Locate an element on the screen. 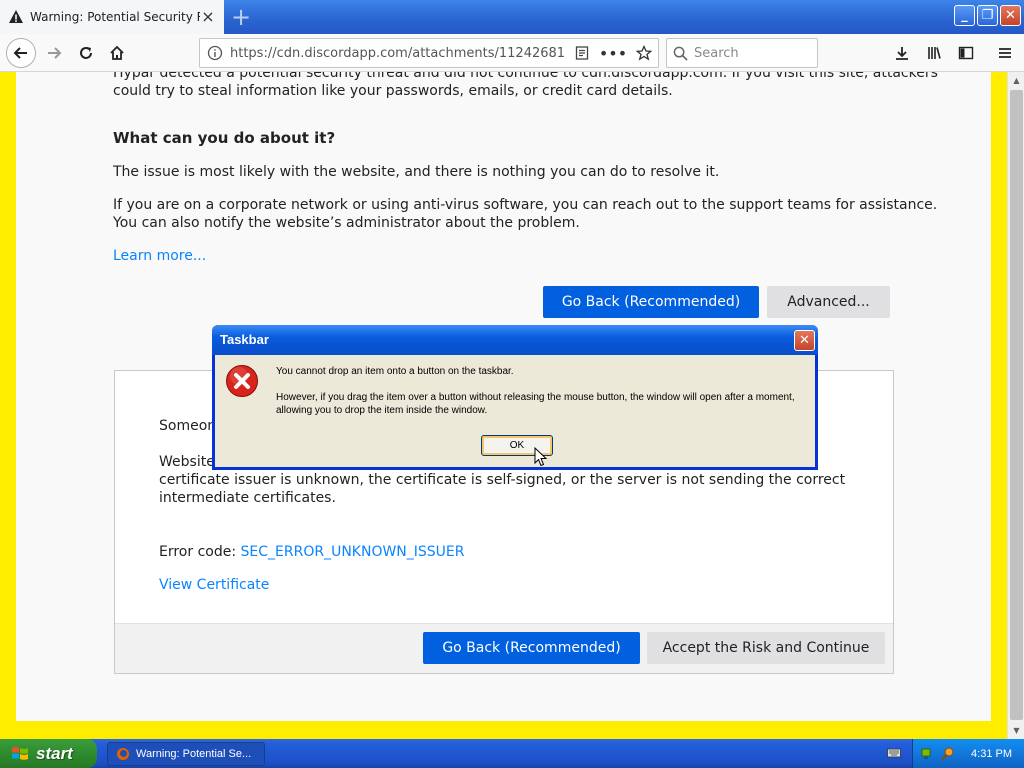  warning-icon is located at coordinates (16, 16).